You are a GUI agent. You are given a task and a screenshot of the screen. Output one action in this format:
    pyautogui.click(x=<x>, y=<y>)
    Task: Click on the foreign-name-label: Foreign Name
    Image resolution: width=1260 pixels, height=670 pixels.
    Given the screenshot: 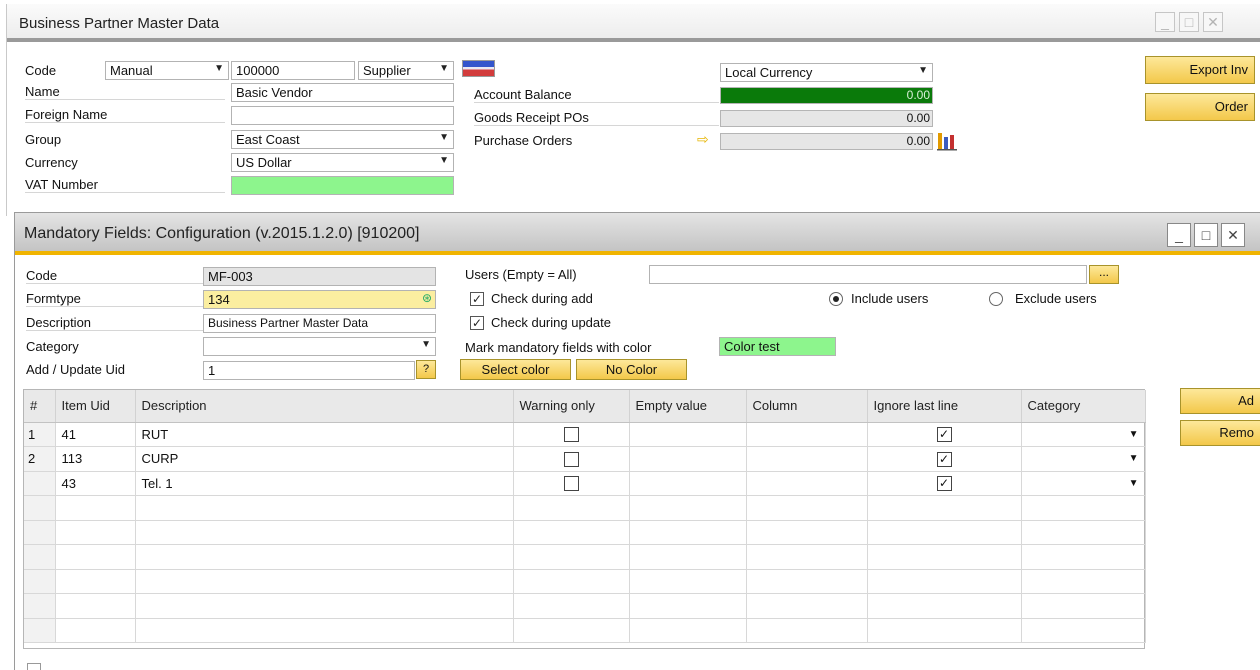 What is the action you would take?
    pyautogui.click(x=125, y=115)
    